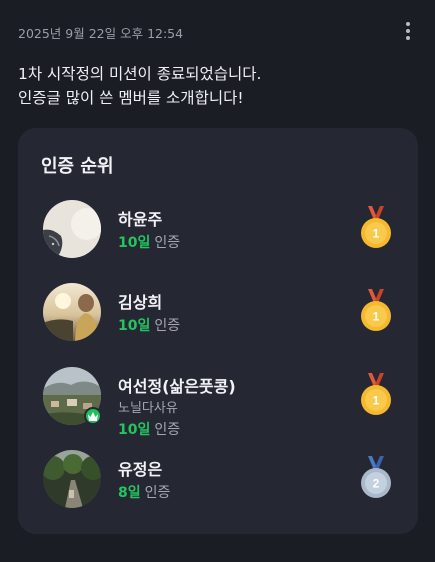 This screenshot has height=562, width=435. I want to click on crown-icon, so click(93, 416).